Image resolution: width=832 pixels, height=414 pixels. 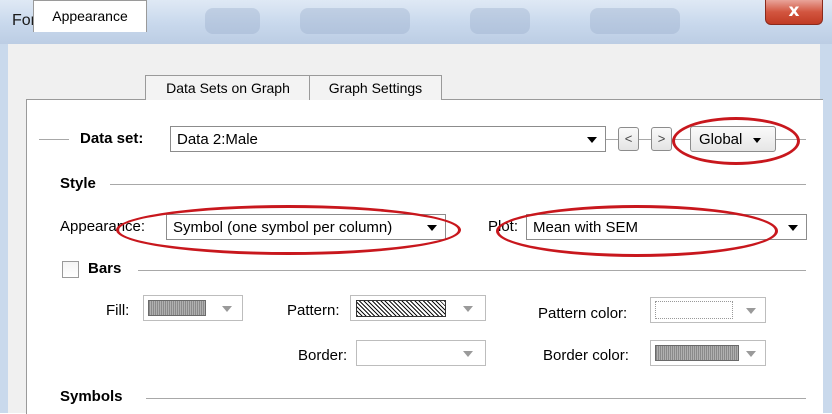 I want to click on previous-dataset-button: <, so click(x=628, y=139).